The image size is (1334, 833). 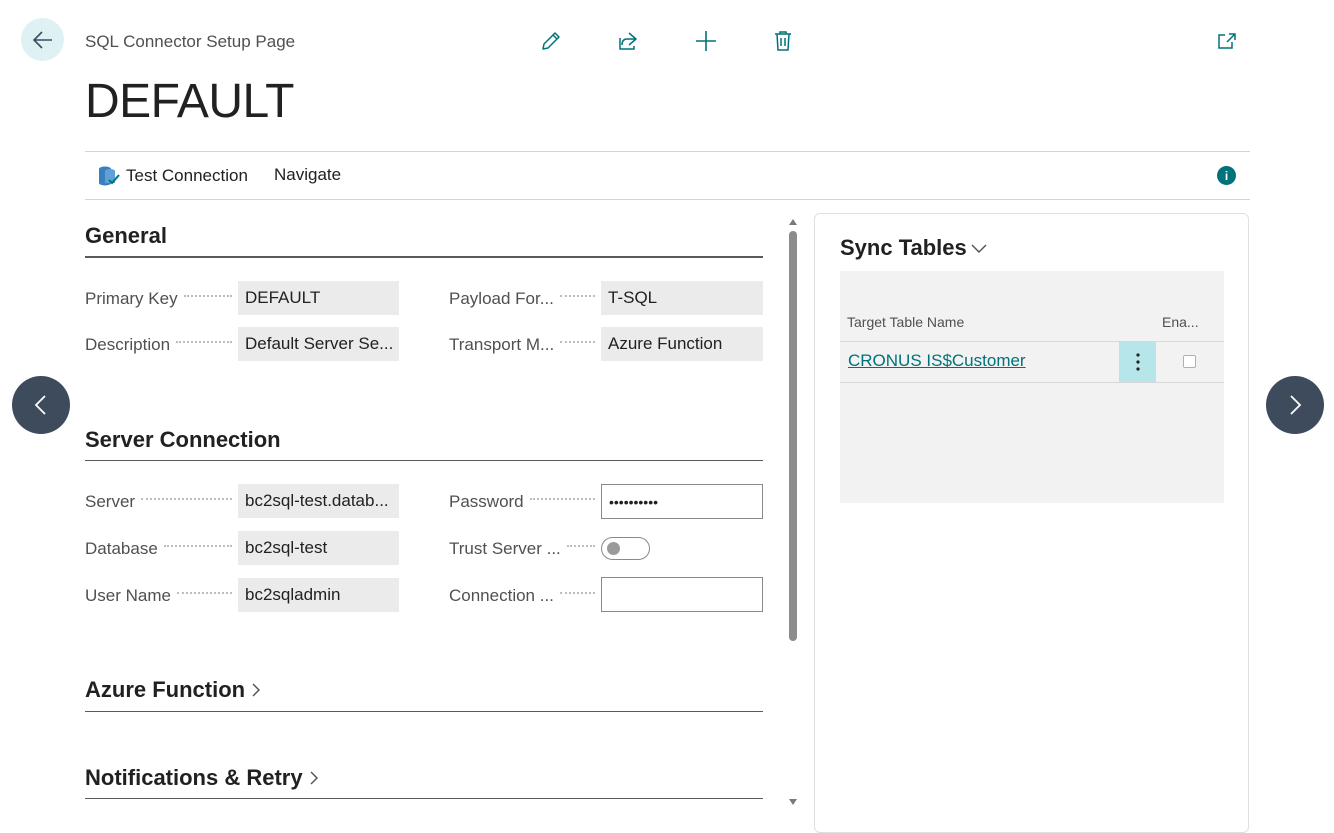 I want to click on sync-tables-title: Sync Tables, so click(x=914, y=248).